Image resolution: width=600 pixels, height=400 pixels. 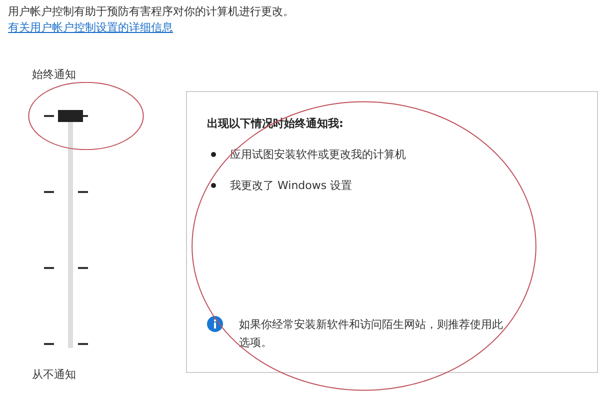 I want to click on slider-bottom-label: 从不通知, so click(x=54, y=375).